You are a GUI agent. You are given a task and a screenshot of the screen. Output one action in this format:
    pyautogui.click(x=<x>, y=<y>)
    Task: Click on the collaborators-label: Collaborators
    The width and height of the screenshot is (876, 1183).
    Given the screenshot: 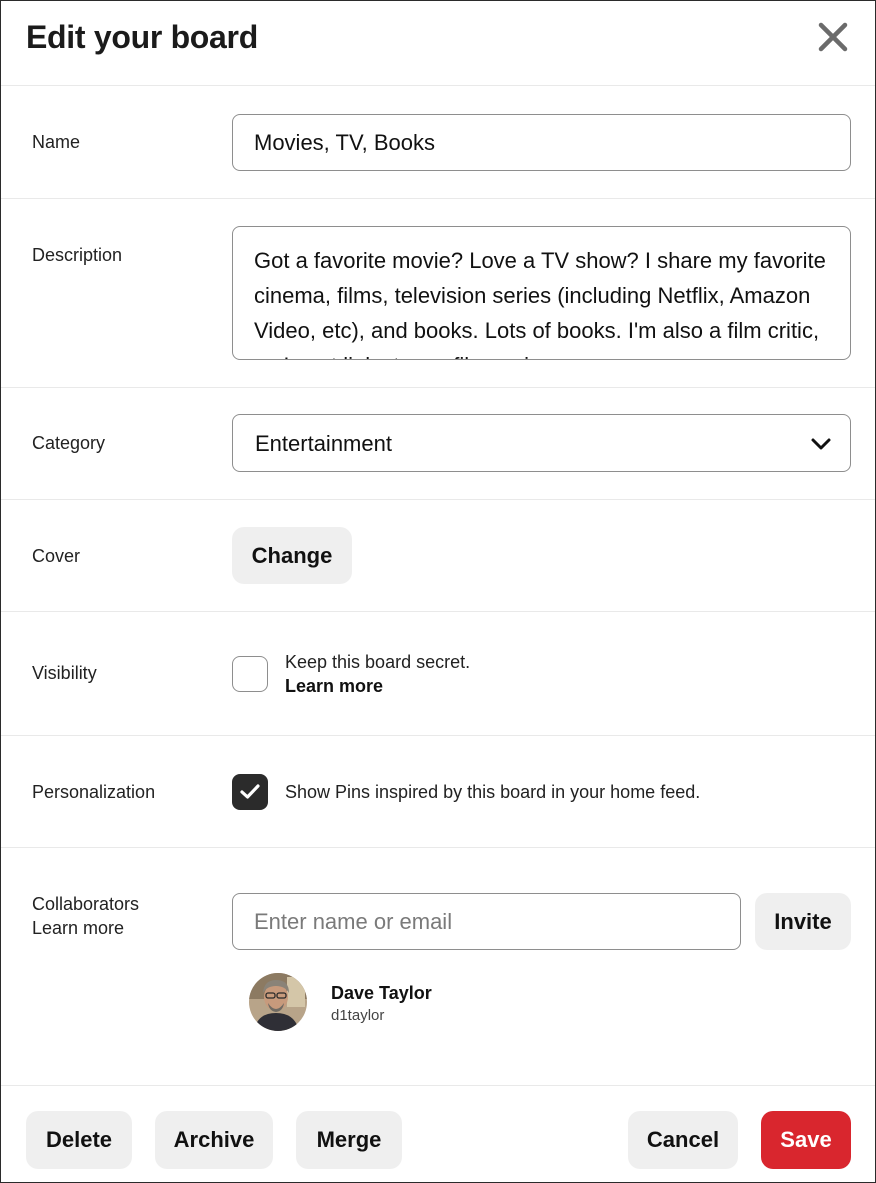 What is the action you would take?
    pyautogui.click(x=86, y=904)
    